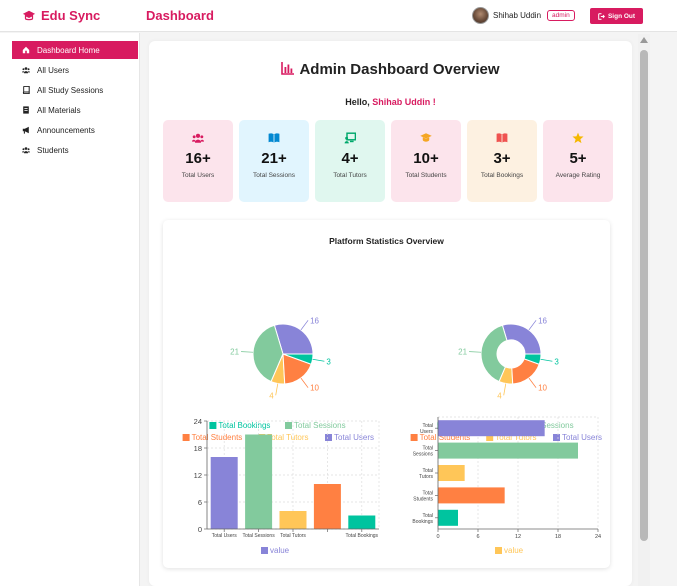  Describe the element at coordinates (198, 448) in the screenshot. I see `vbar-ytick-label-18: 18` at that location.